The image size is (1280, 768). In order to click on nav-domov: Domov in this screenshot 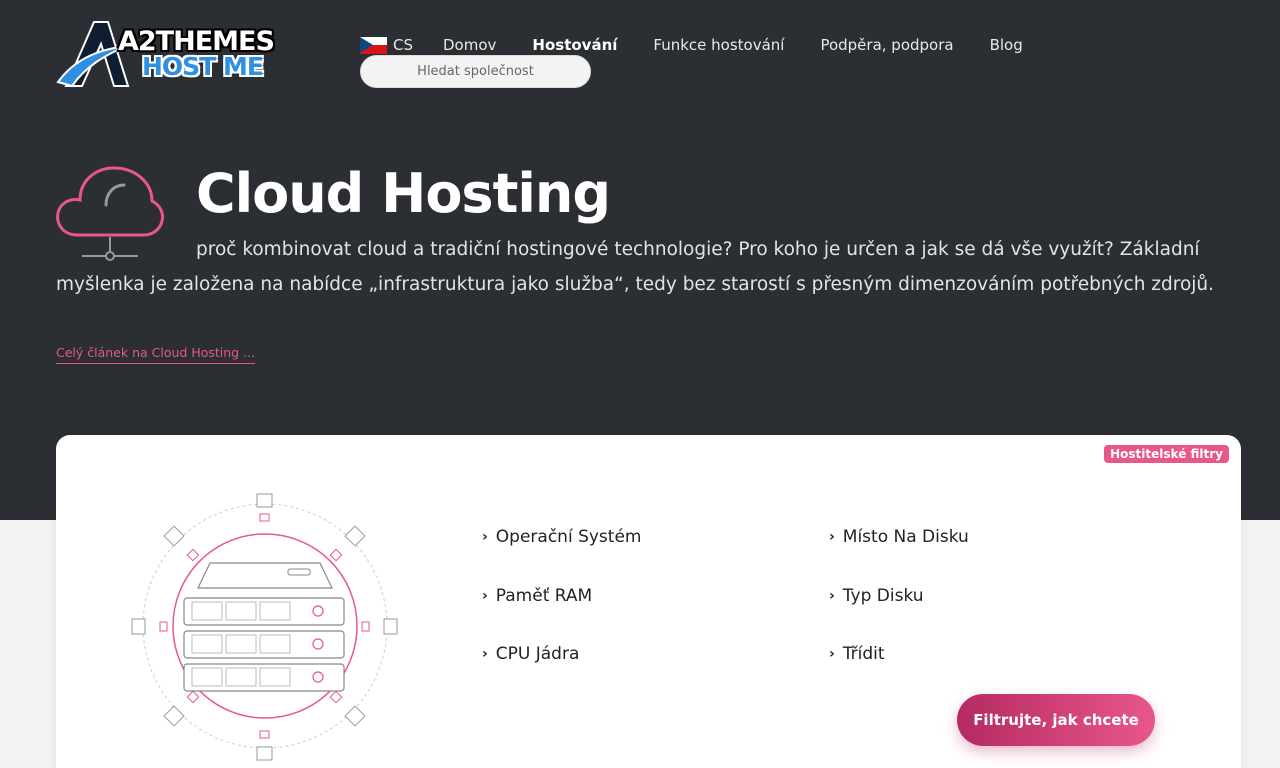, I will do `click(469, 45)`.